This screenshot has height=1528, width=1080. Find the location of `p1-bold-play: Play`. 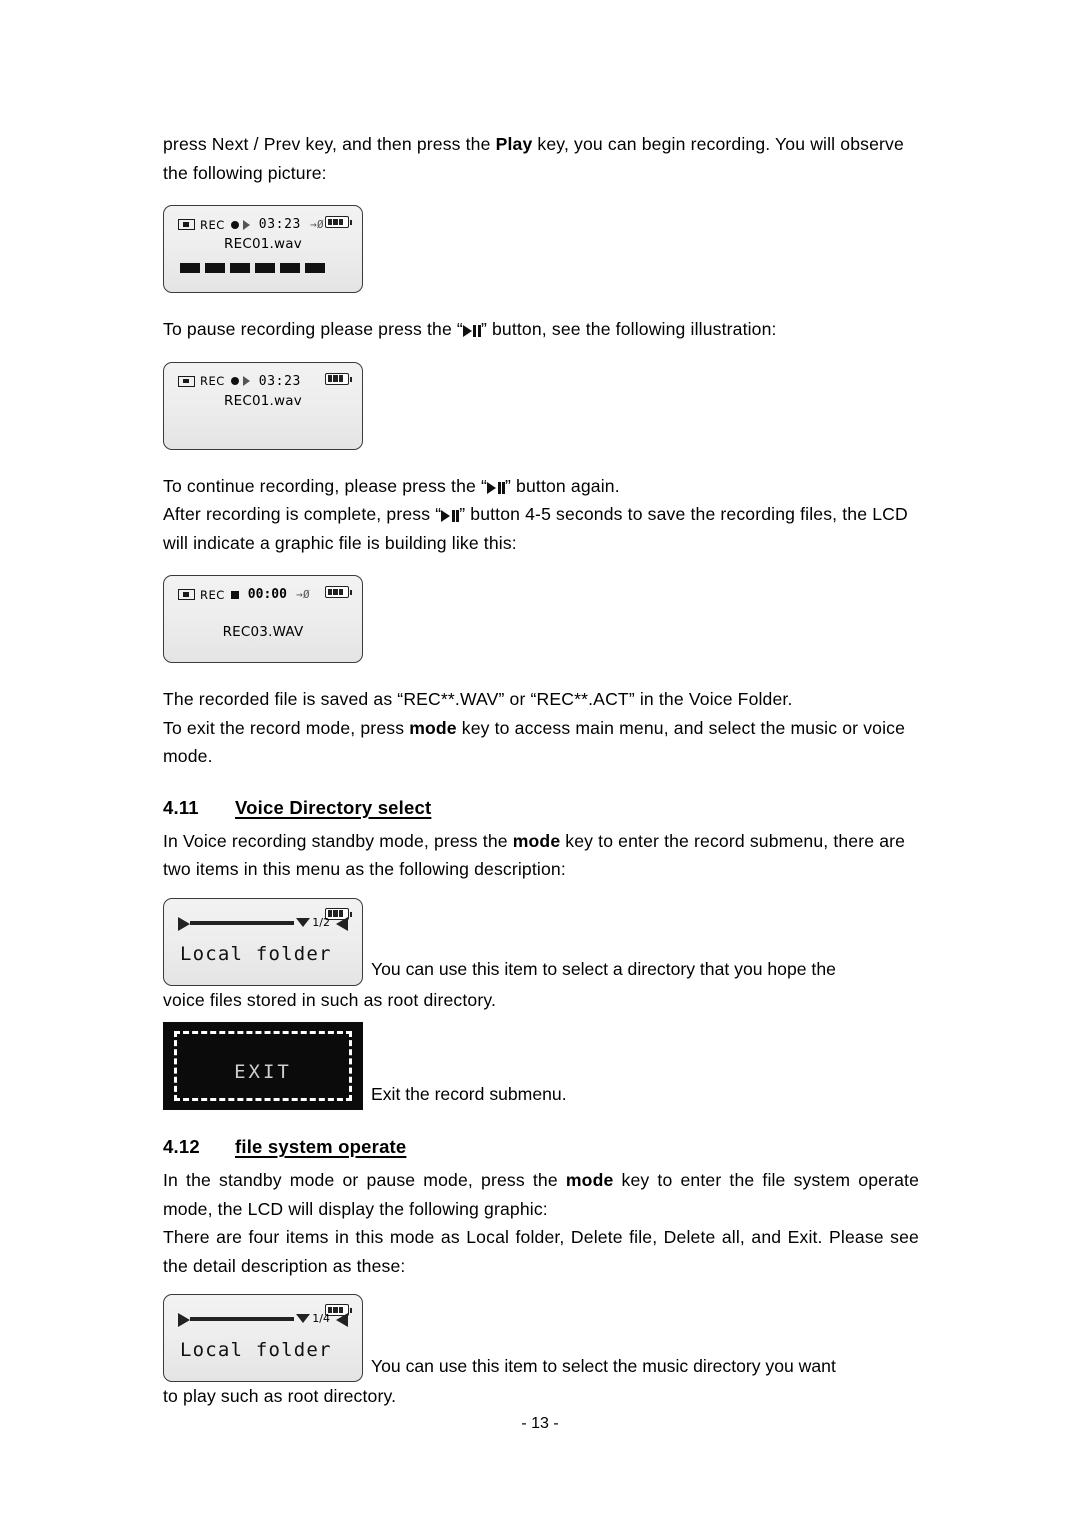

p1-bold-play: Play is located at coordinates (514, 144).